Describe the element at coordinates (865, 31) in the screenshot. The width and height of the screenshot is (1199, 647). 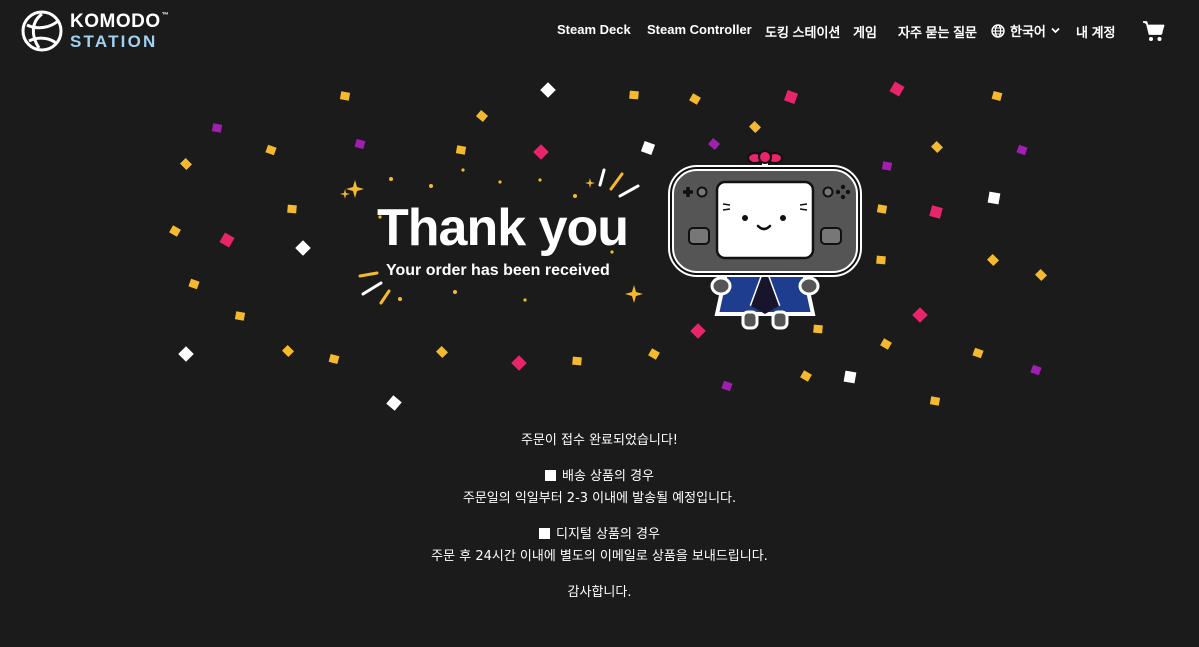
I see `nav-games: 게임` at that location.